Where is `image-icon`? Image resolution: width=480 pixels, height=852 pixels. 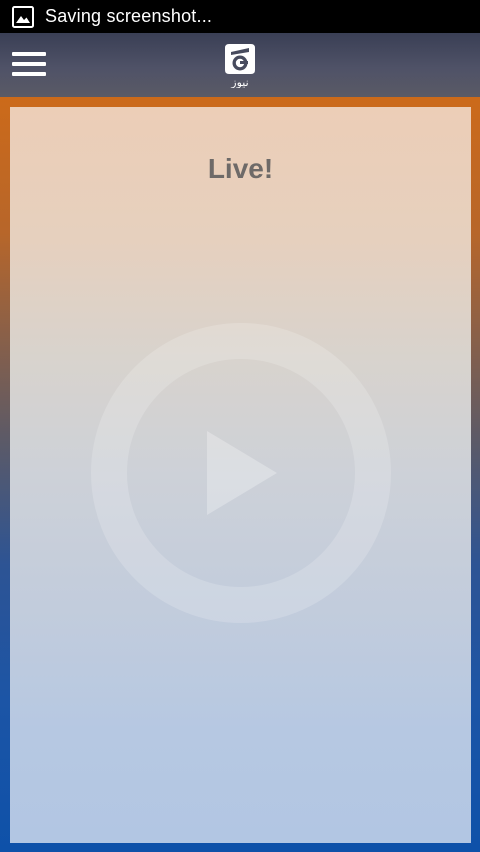
image-icon is located at coordinates (23, 16).